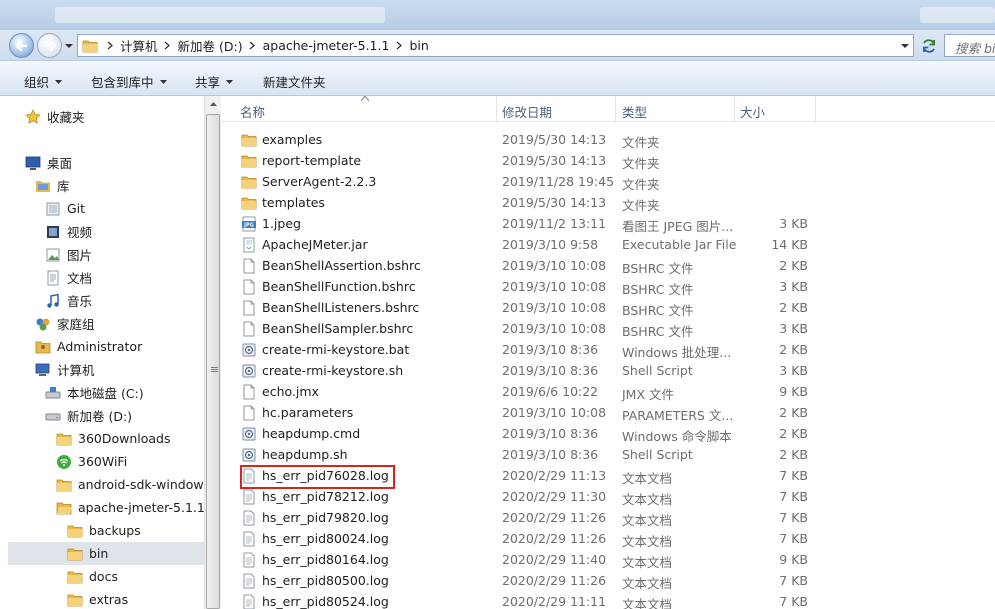 The width and height of the screenshot is (995, 609). I want to click on nav-folder-360wifi: 360WiFi, so click(91, 461).